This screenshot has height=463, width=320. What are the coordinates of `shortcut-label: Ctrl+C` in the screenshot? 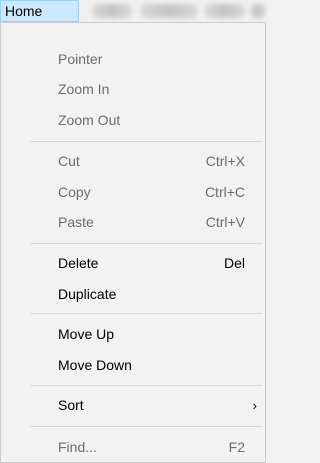 It's located at (224, 192).